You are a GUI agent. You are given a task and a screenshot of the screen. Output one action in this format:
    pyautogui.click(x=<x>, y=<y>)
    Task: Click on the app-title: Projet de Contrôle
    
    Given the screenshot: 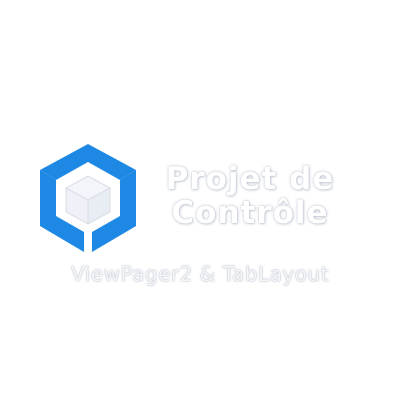 What is the action you would take?
    pyautogui.click(x=250, y=196)
    